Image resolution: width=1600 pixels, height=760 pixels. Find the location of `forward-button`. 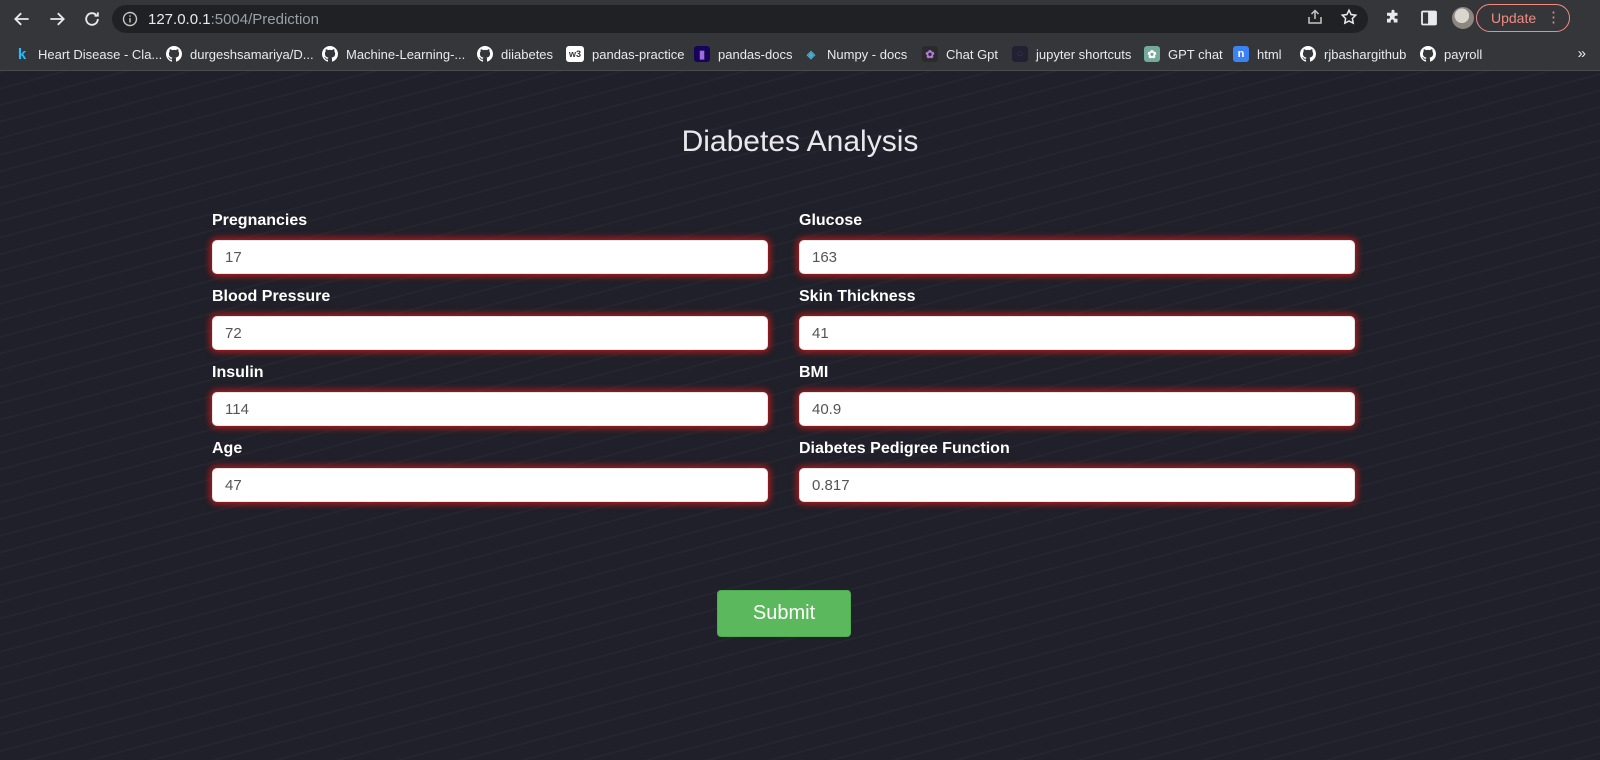

forward-button is located at coordinates (57, 19).